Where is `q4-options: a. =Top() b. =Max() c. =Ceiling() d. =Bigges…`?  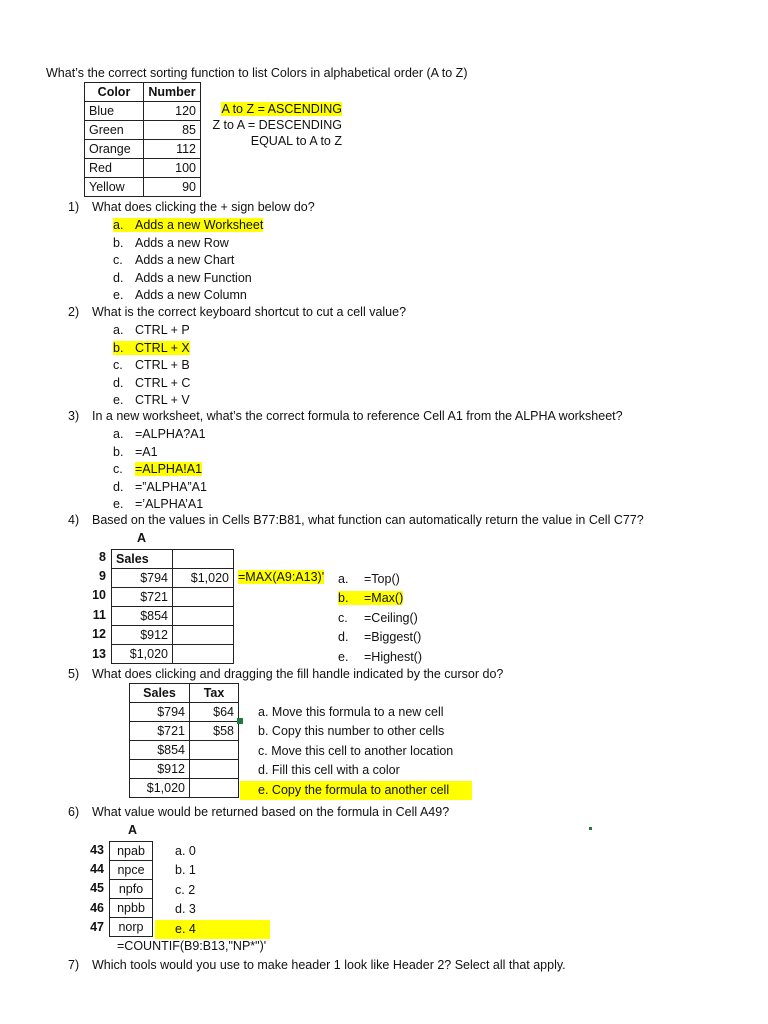 q4-options: a. =Top() b. =Max() c. =Ceiling() d. =Bigges… is located at coordinates (380, 618).